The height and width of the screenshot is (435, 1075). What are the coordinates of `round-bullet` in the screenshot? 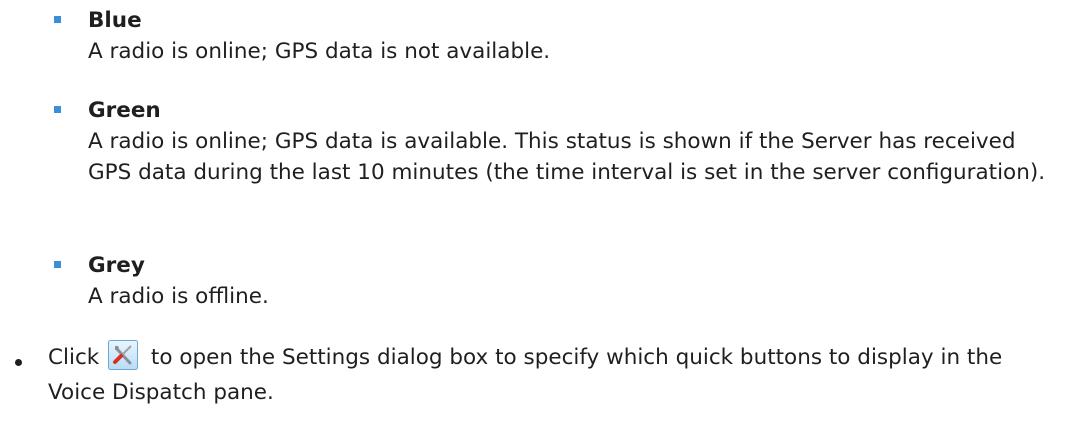 It's located at (18, 362).